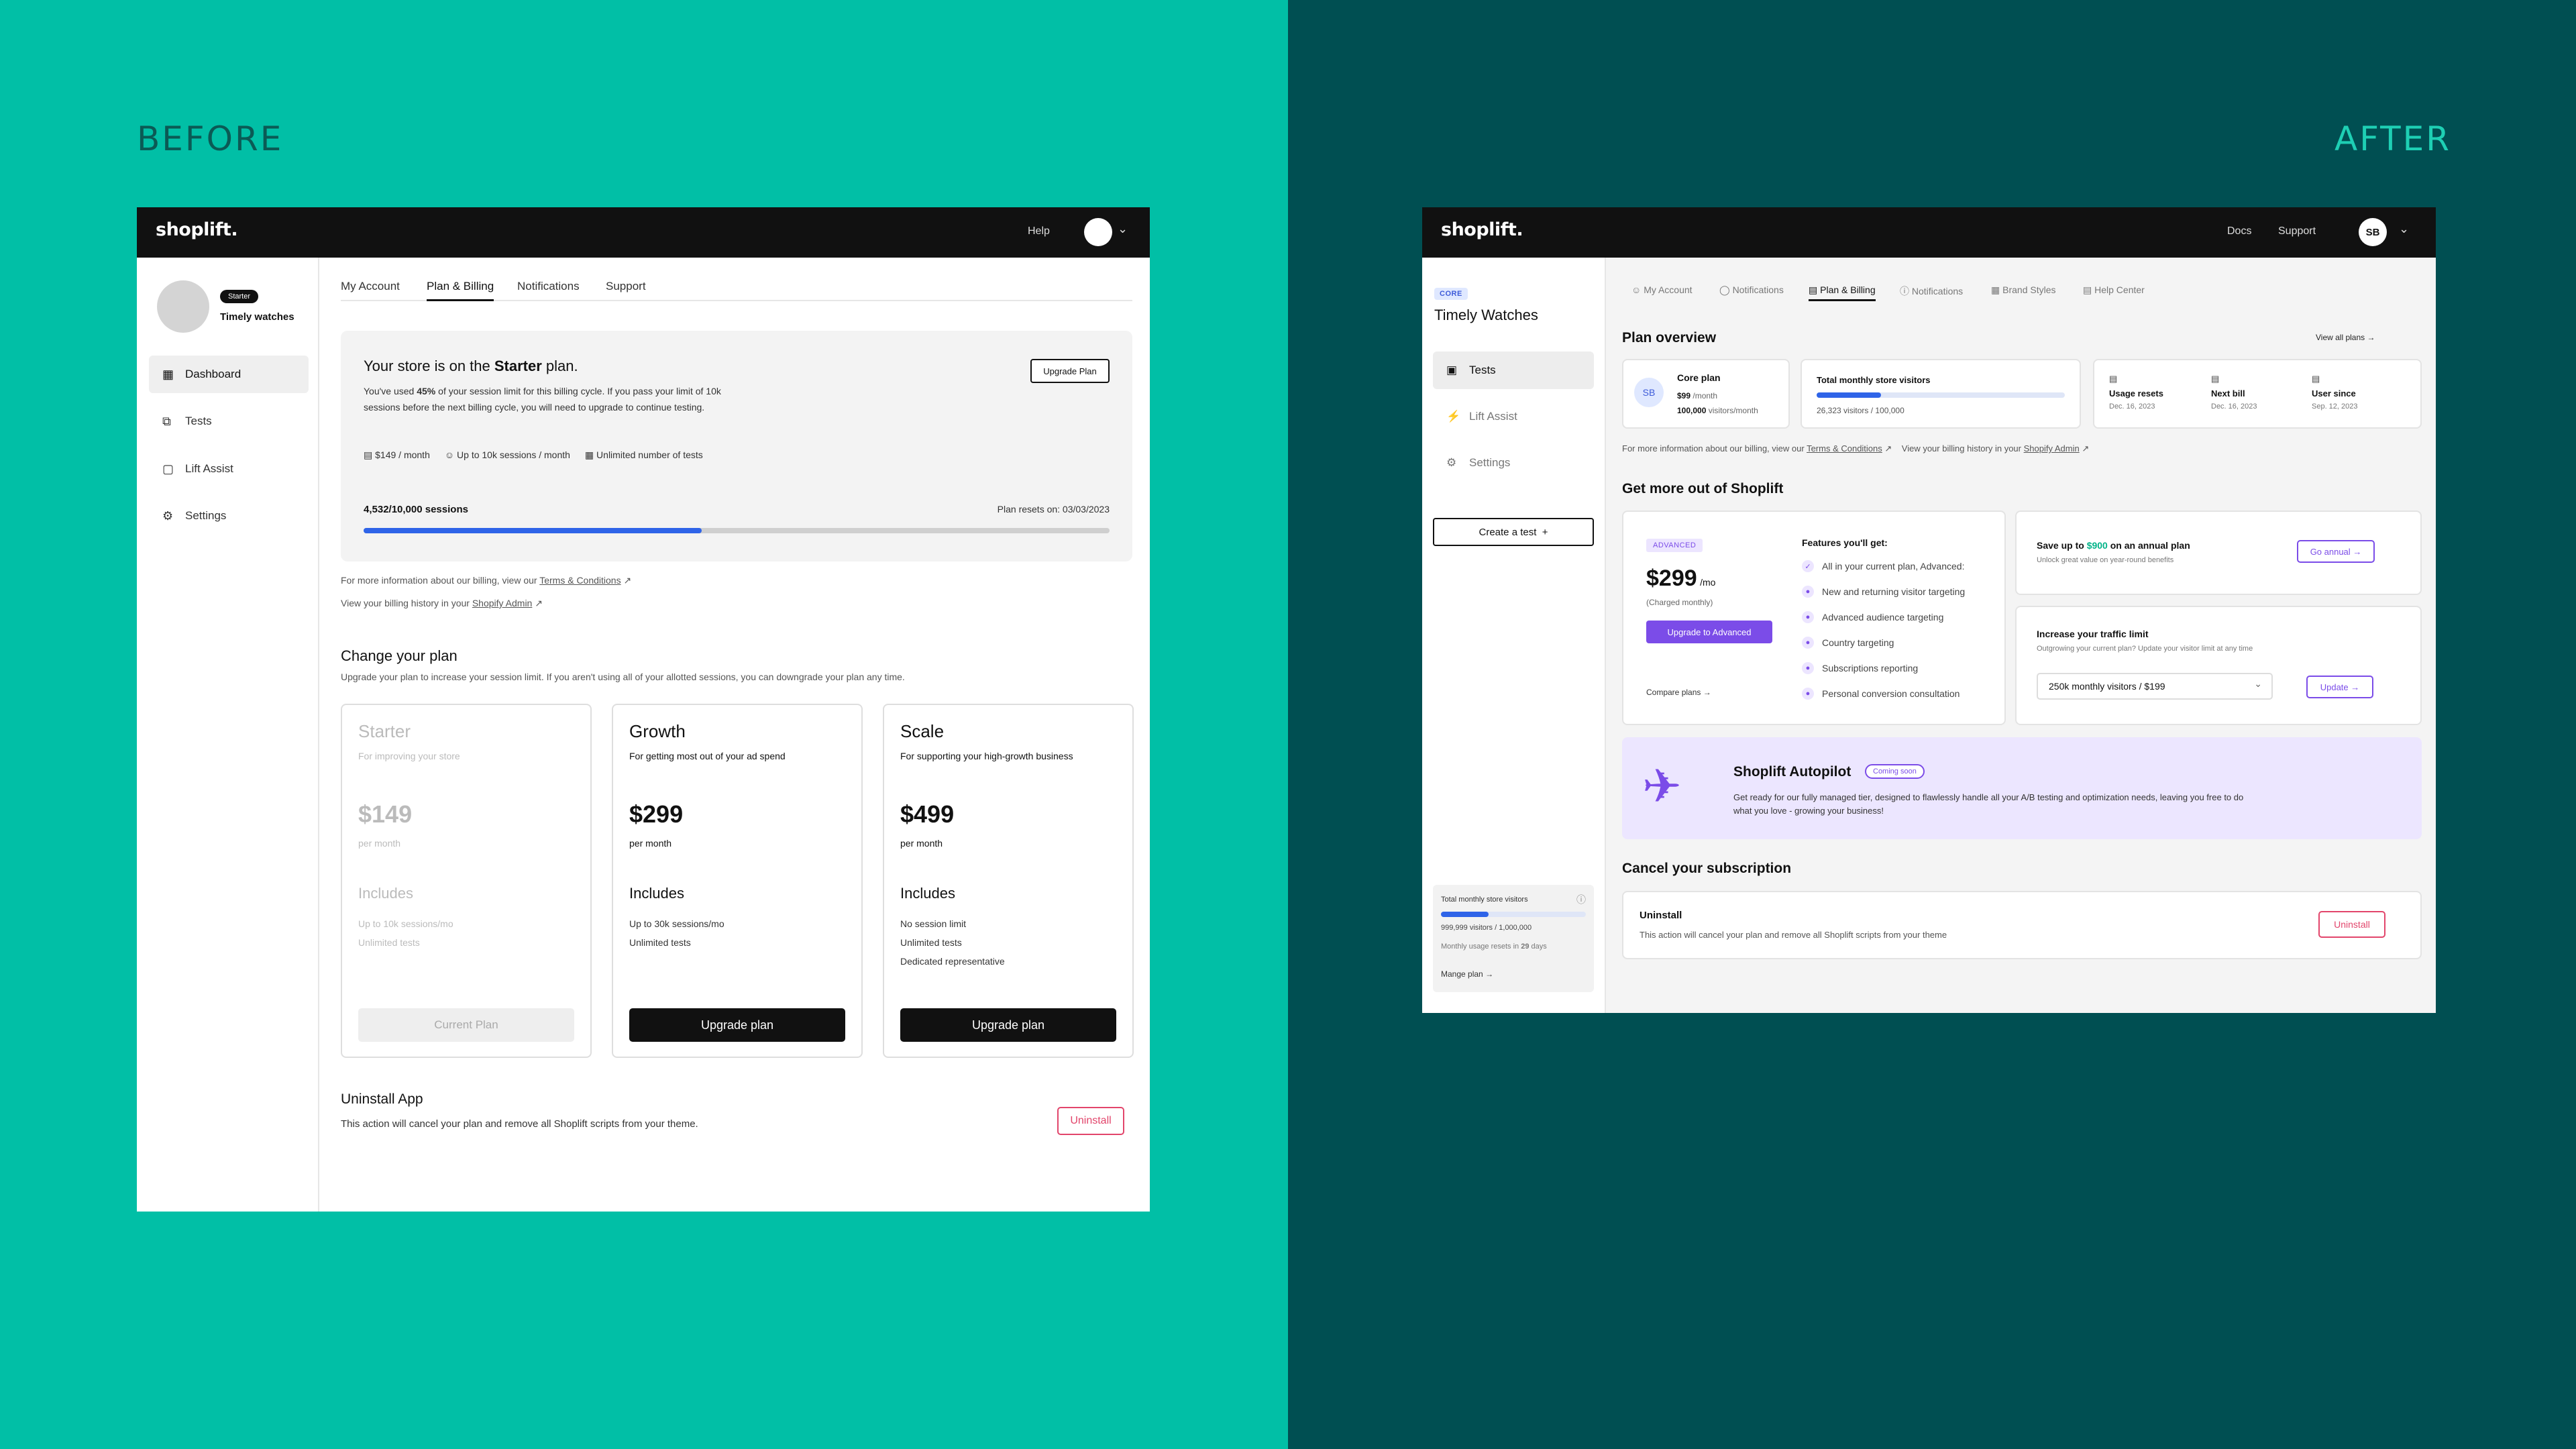 The width and height of the screenshot is (2576, 1449). Describe the element at coordinates (229, 421) in the screenshot. I see `sidebar-item-tests: ⧉ Tests` at that location.